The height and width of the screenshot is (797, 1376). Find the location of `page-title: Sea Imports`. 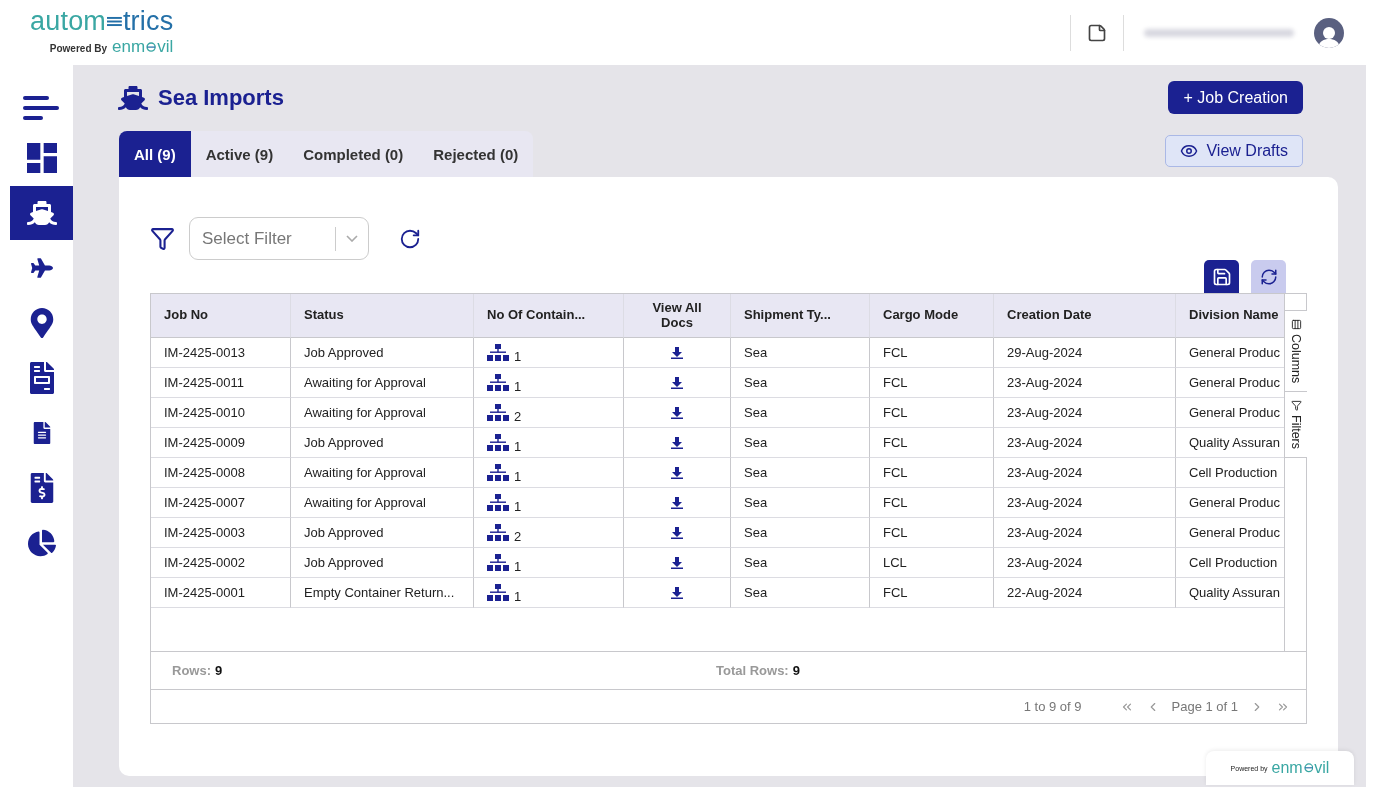

page-title: Sea Imports is located at coordinates (221, 97).